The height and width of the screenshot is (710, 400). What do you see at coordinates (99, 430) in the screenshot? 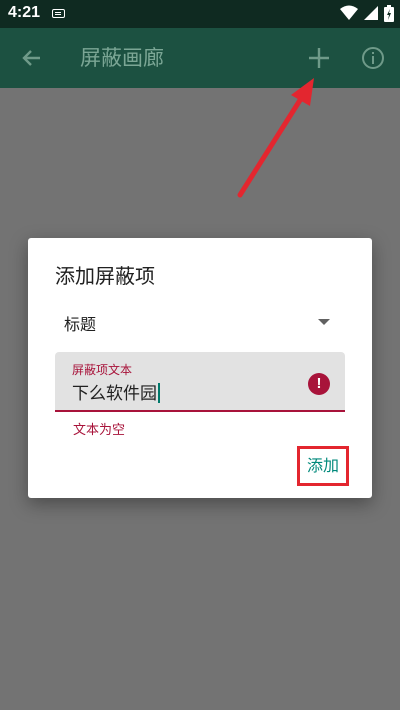
I see `error-helper-text: 文本为空` at bounding box center [99, 430].